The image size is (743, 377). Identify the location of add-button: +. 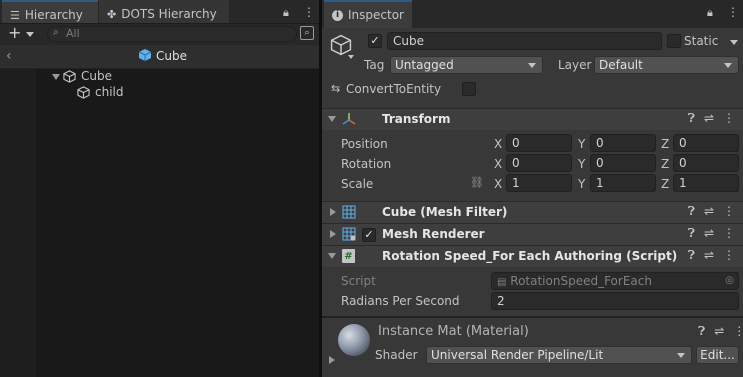
(14, 32).